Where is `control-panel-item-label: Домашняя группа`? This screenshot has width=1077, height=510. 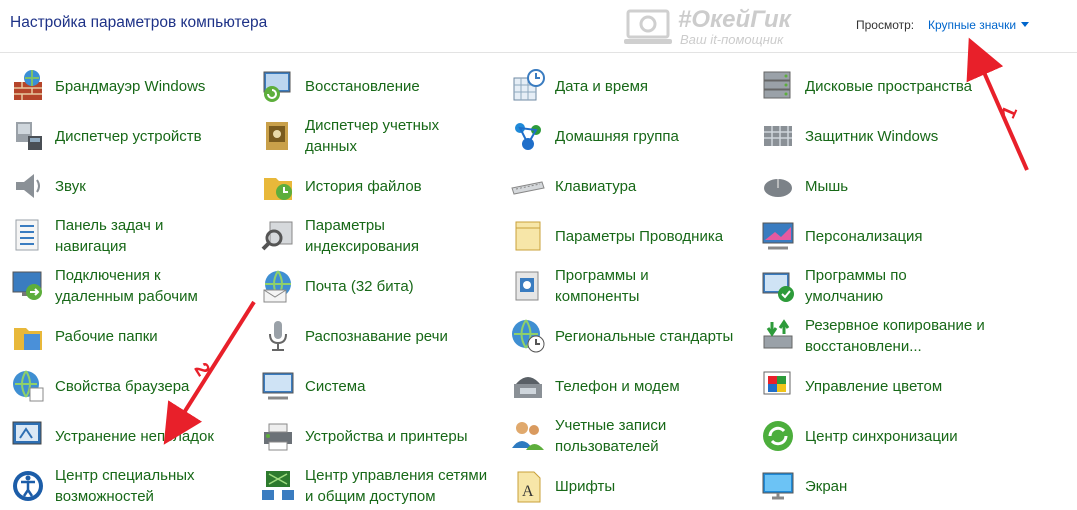 control-panel-item-label: Домашняя группа is located at coordinates (617, 136).